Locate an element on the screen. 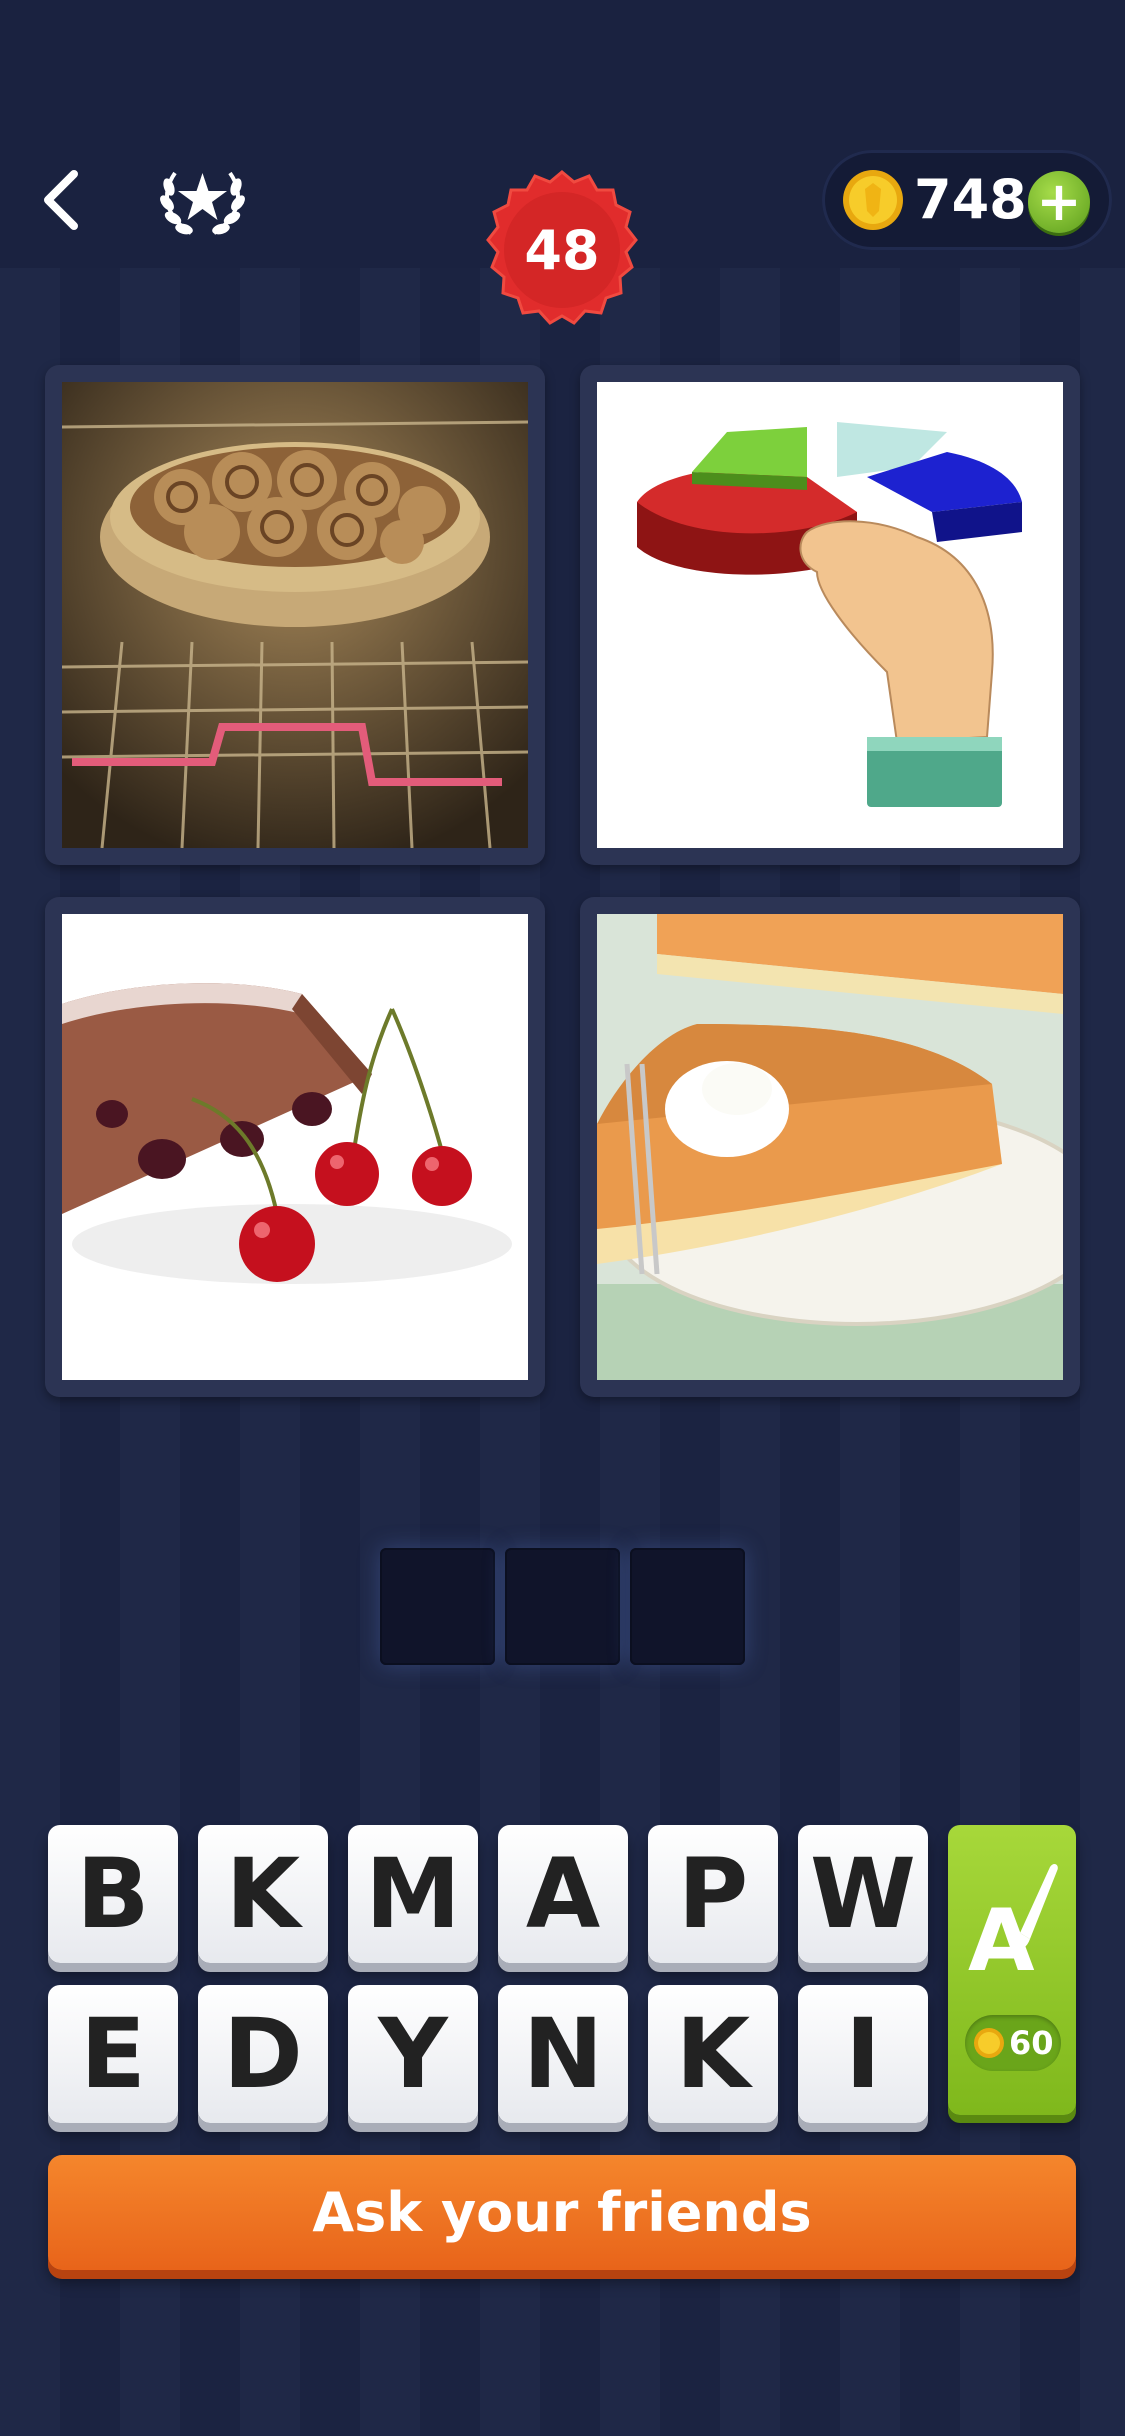 This screenshot has height=2436, width=1125. laurel-star-icon is located at coordinates (202, 203).